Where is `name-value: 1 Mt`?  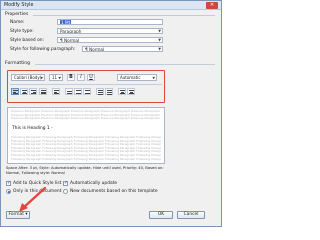
name-value: 1 Mt is located at coordinates (66, 22).